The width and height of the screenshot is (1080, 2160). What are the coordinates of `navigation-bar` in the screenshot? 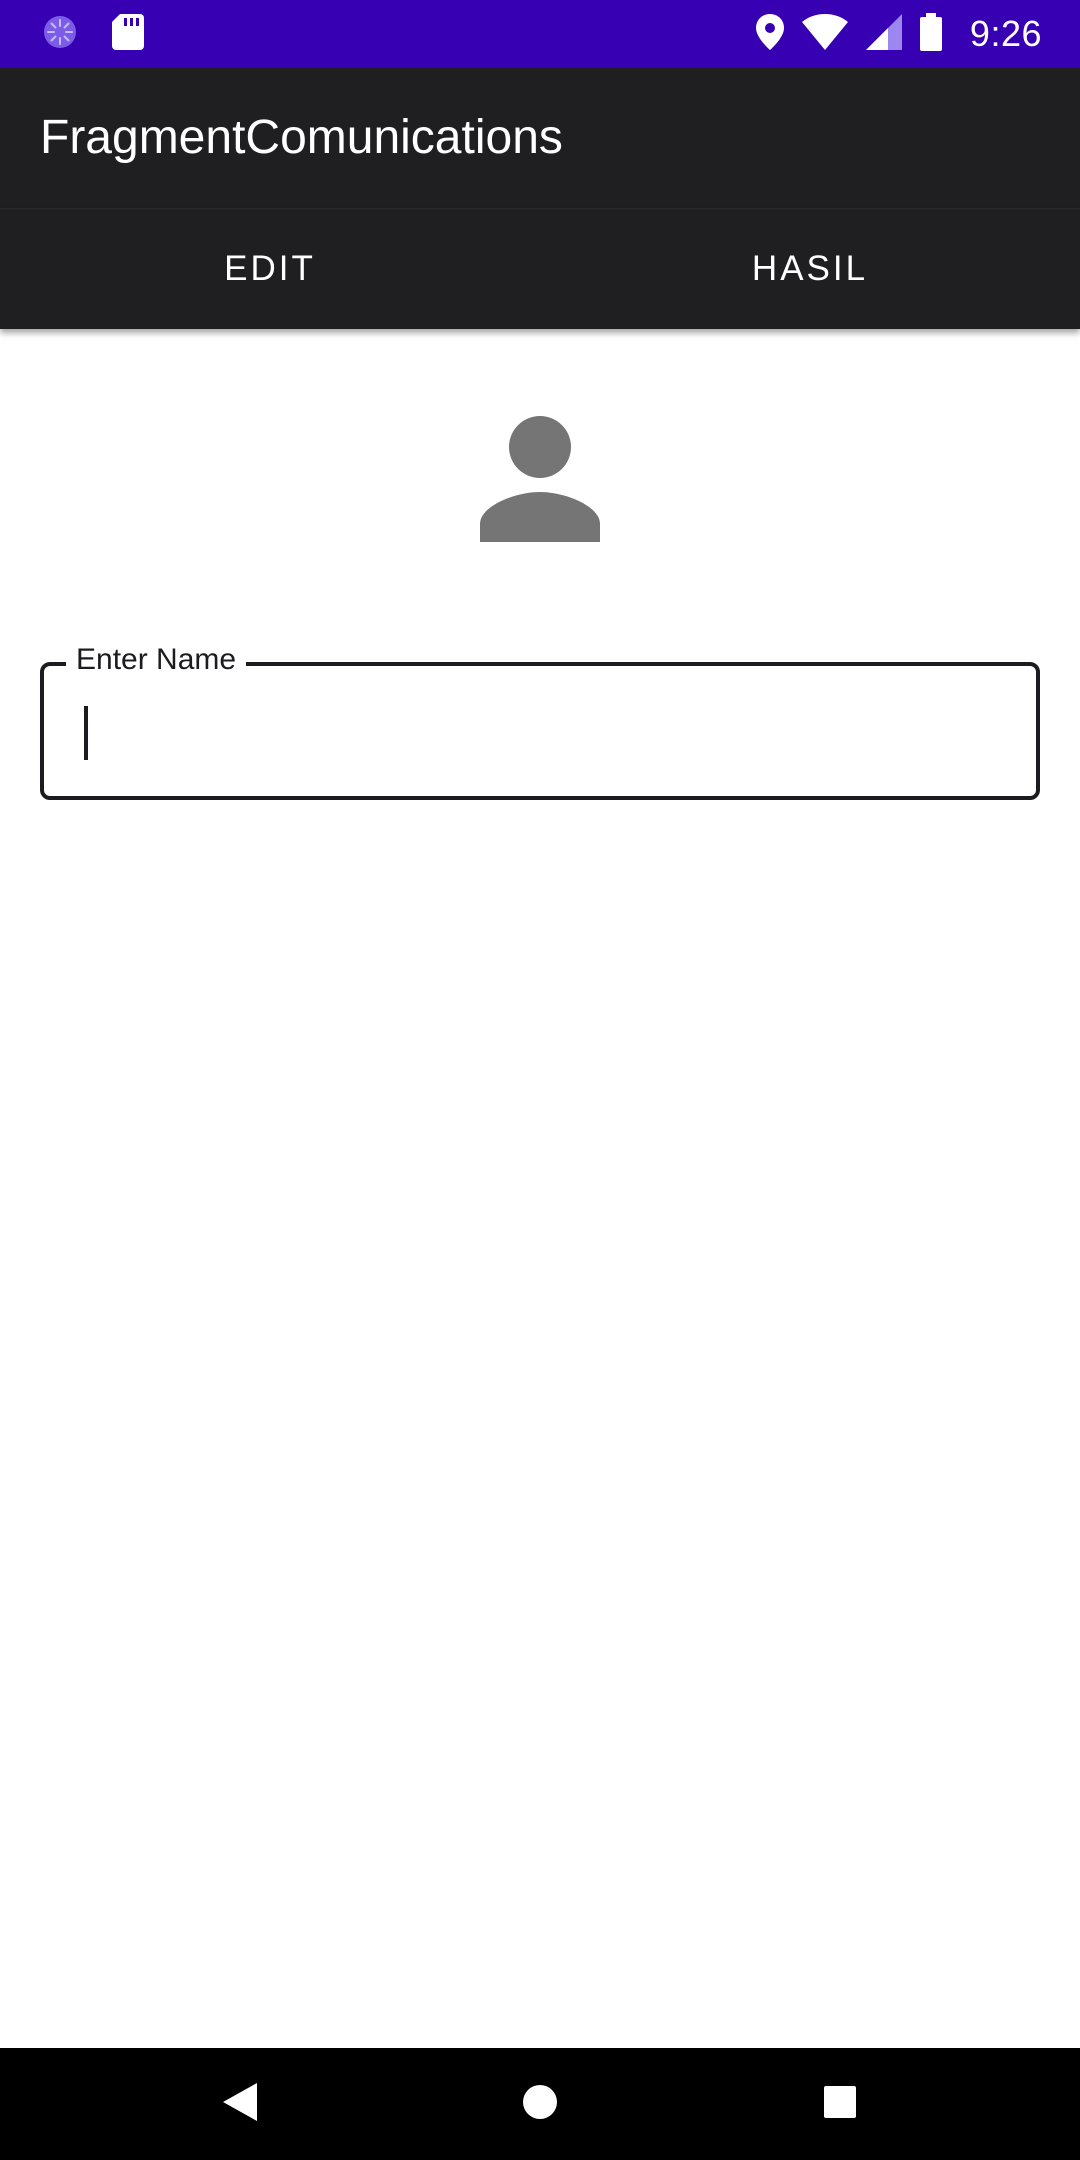 It's located at (540, 2104).